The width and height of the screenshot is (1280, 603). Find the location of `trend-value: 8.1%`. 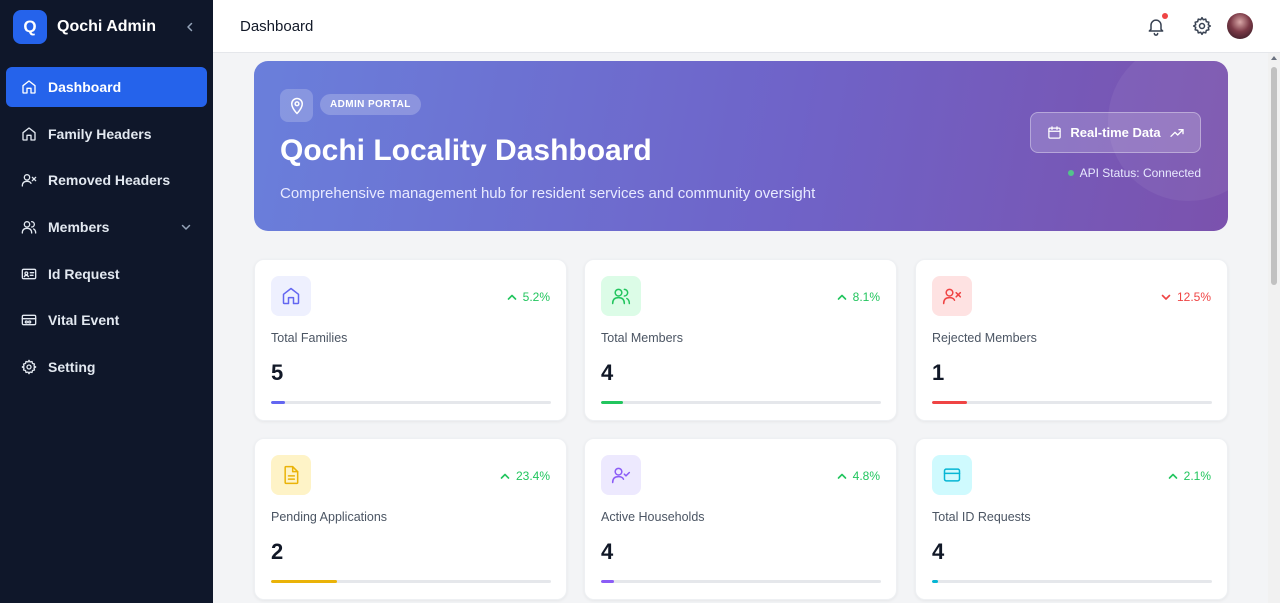

trend-value: 8.1% is located at coordinates (866, 297).